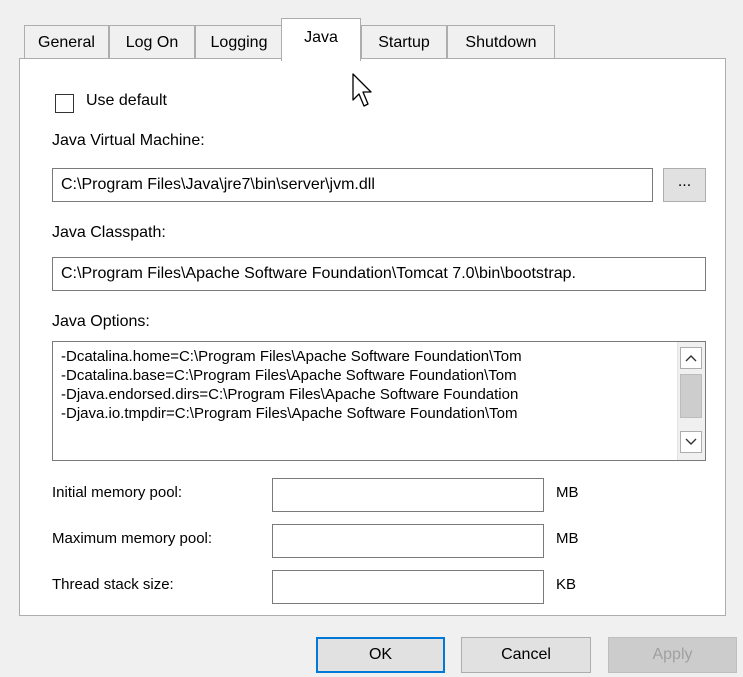 The width and height of the screenshot is (743, 677). What do you see at coordinates (132, 538) in the screenshot?
I see `maximum-memory-label: Maximum memory pool:` at bounding box center [132, 538].